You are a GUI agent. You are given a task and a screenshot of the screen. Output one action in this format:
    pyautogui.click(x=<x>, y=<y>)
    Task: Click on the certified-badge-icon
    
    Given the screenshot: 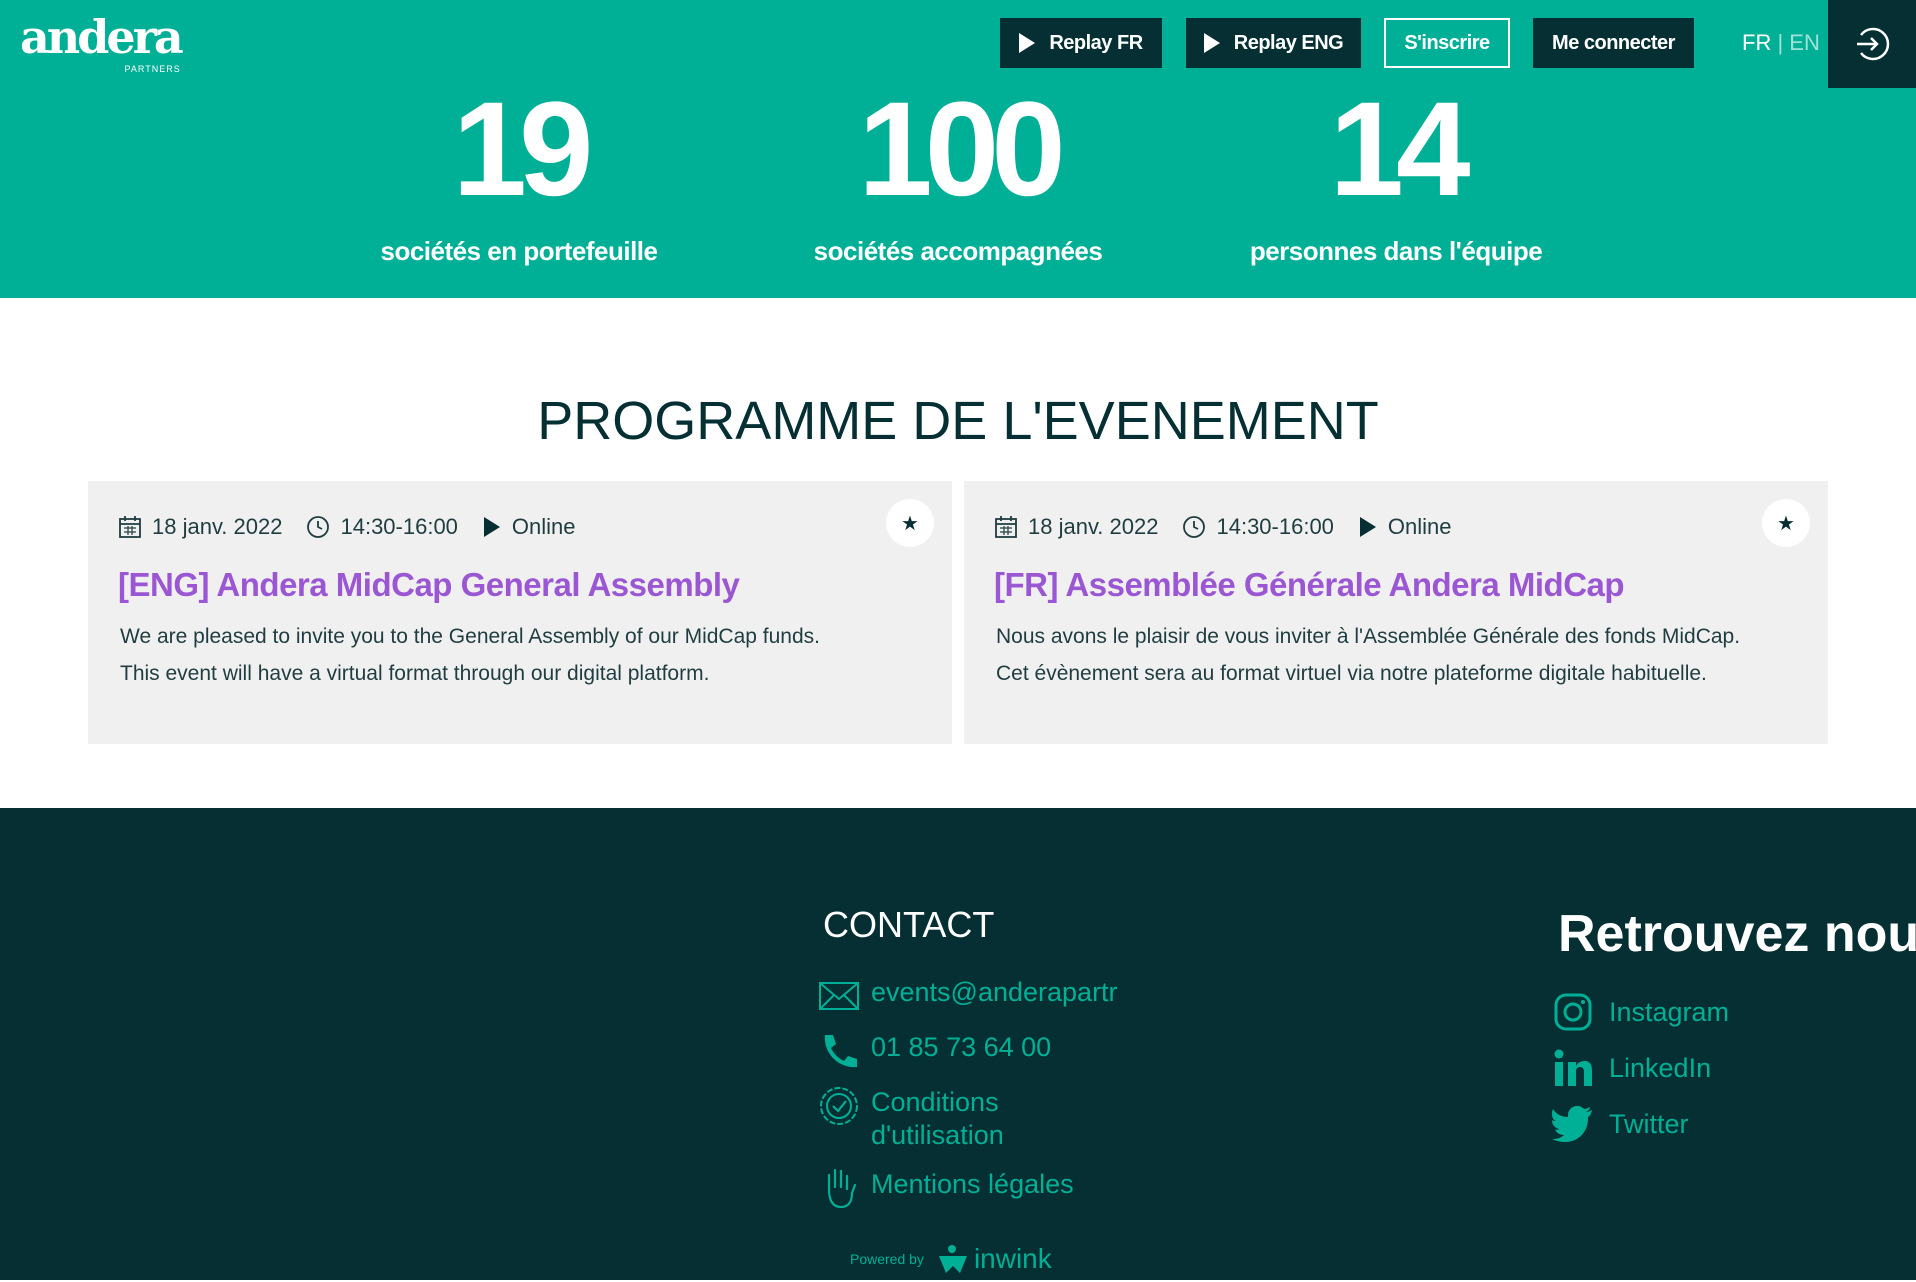 What is the action you would take?
    pyautogui.click(x=839, y=1106)
    